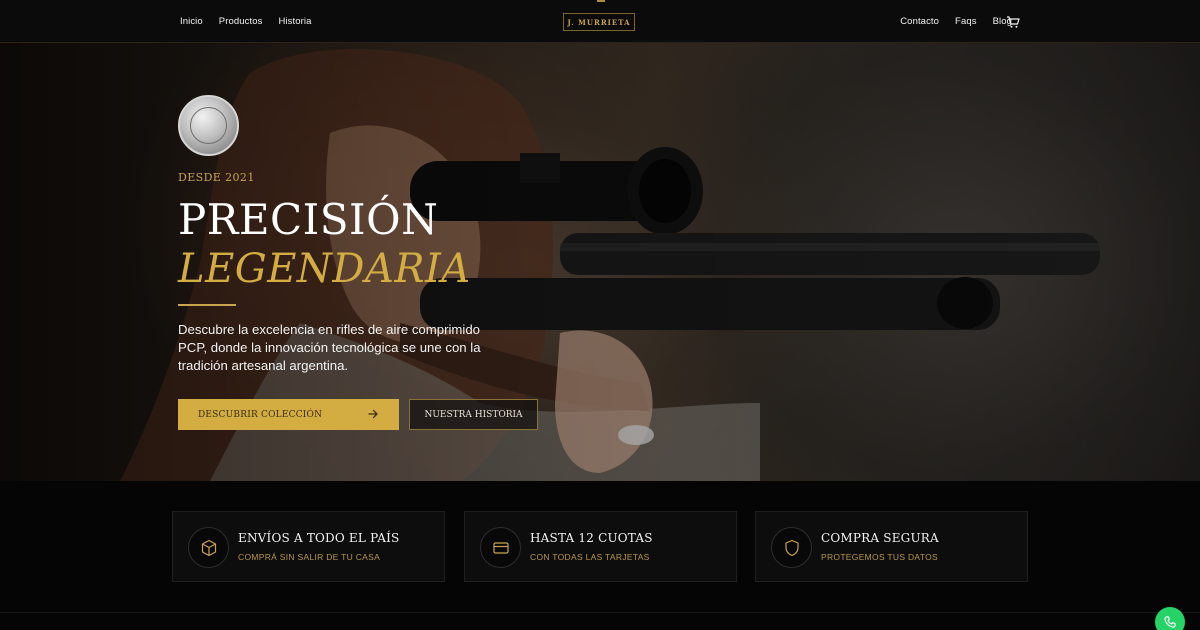  Describe the element at coordinates (1170, 622) in the screenshot. I see `whatsapp-icon` at that location.